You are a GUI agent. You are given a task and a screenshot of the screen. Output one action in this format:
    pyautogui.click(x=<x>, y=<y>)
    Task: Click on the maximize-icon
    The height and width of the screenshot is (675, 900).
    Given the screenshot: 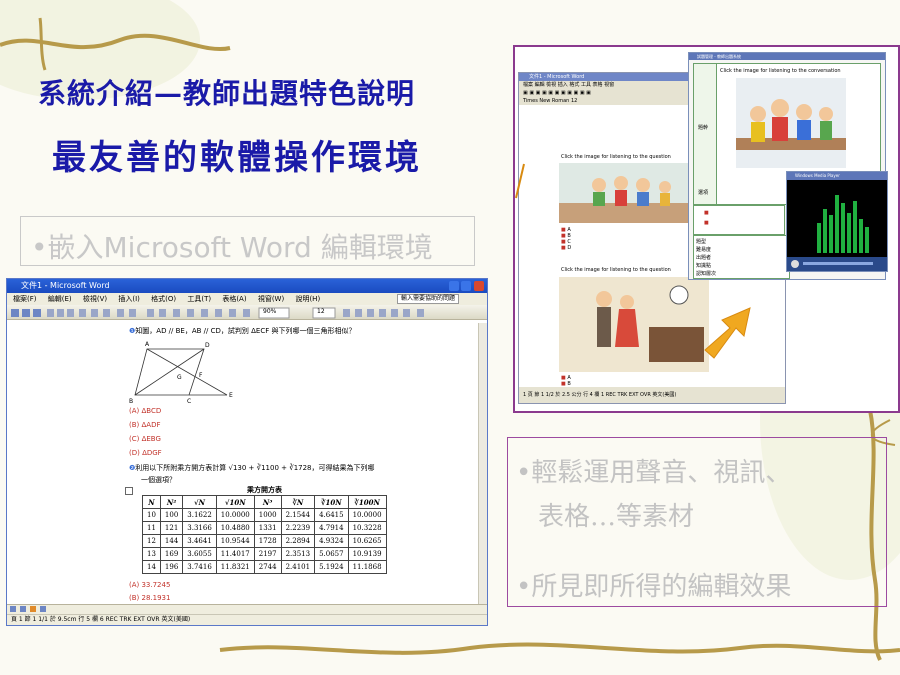 What is the action you would take?
    pyautogui.click(x=466, y=286)
    